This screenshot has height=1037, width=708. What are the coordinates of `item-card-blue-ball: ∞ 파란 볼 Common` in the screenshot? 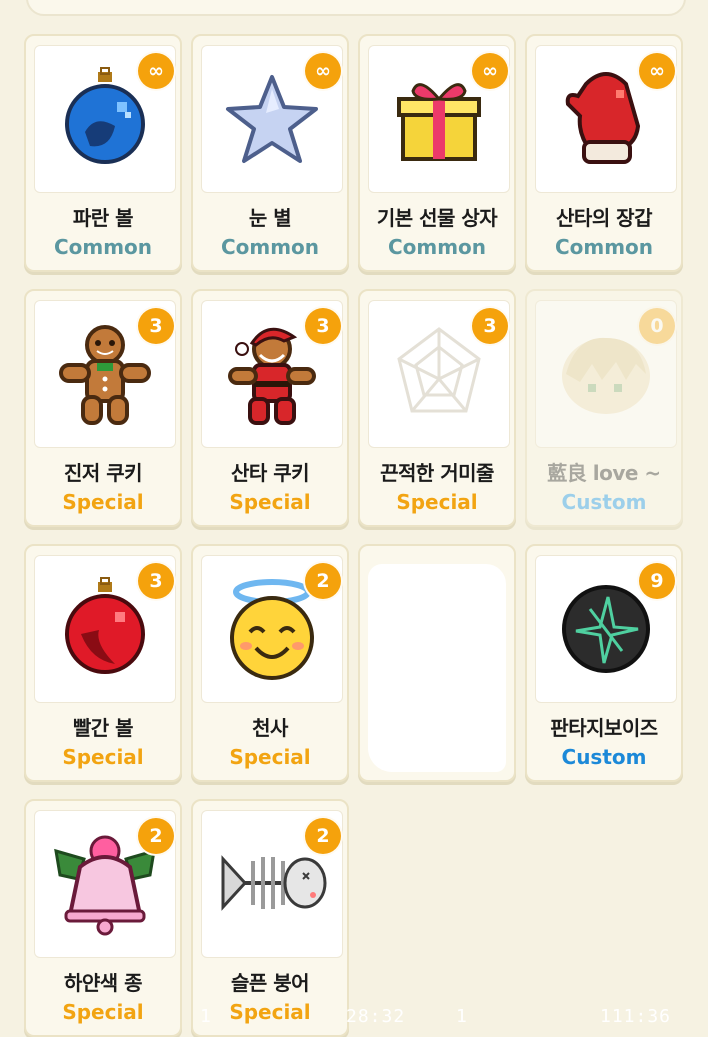 It's located at (103, 153).